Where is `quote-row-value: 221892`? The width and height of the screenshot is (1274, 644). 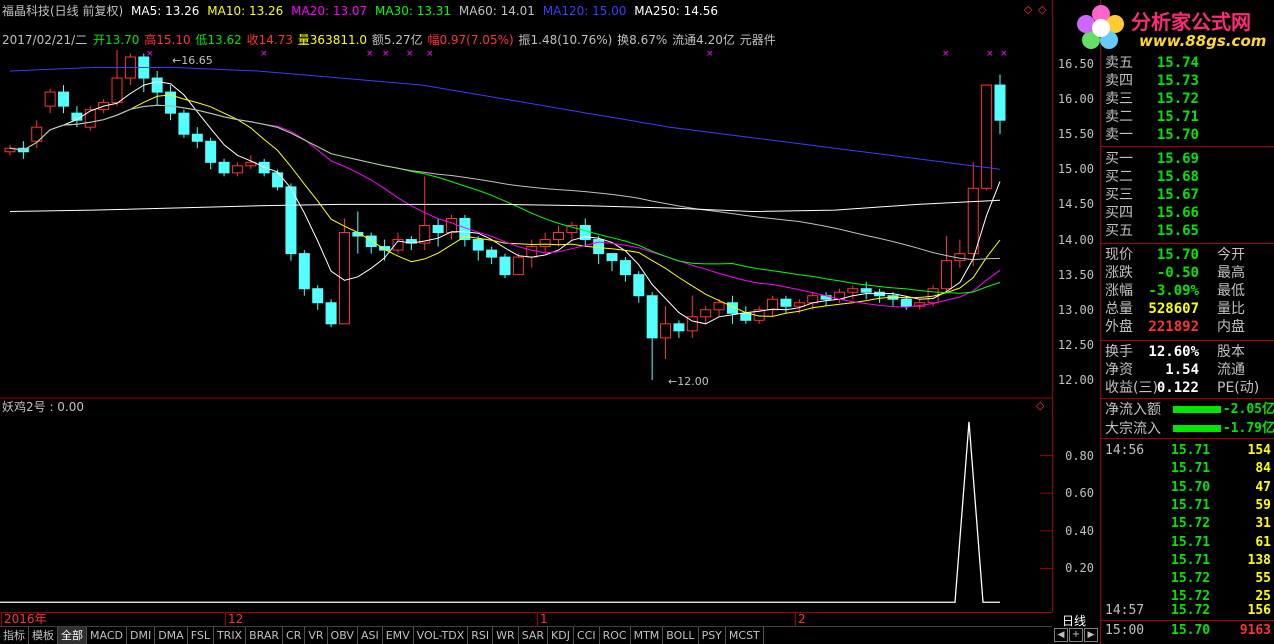 quote-row-value: 221892 is located at coordinates (1173, 327).